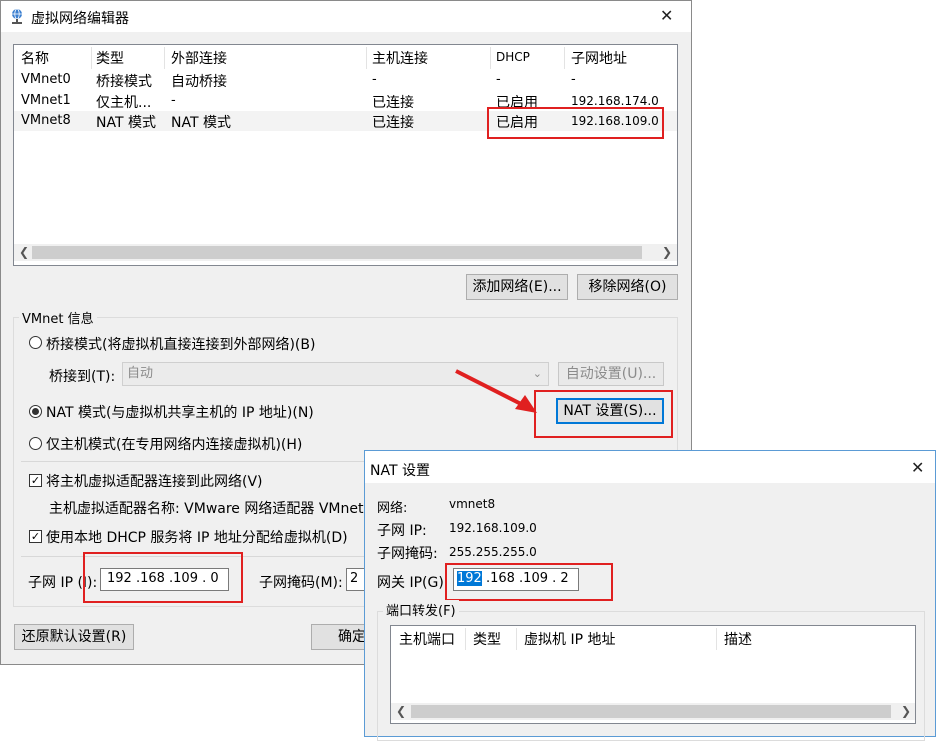 This screenshot has width=939, height=741. I want to click on use-dhcp-label: 使用本地 DHCP 服务将 IP 地址分配给虚拟机(D), so click(197, 537).